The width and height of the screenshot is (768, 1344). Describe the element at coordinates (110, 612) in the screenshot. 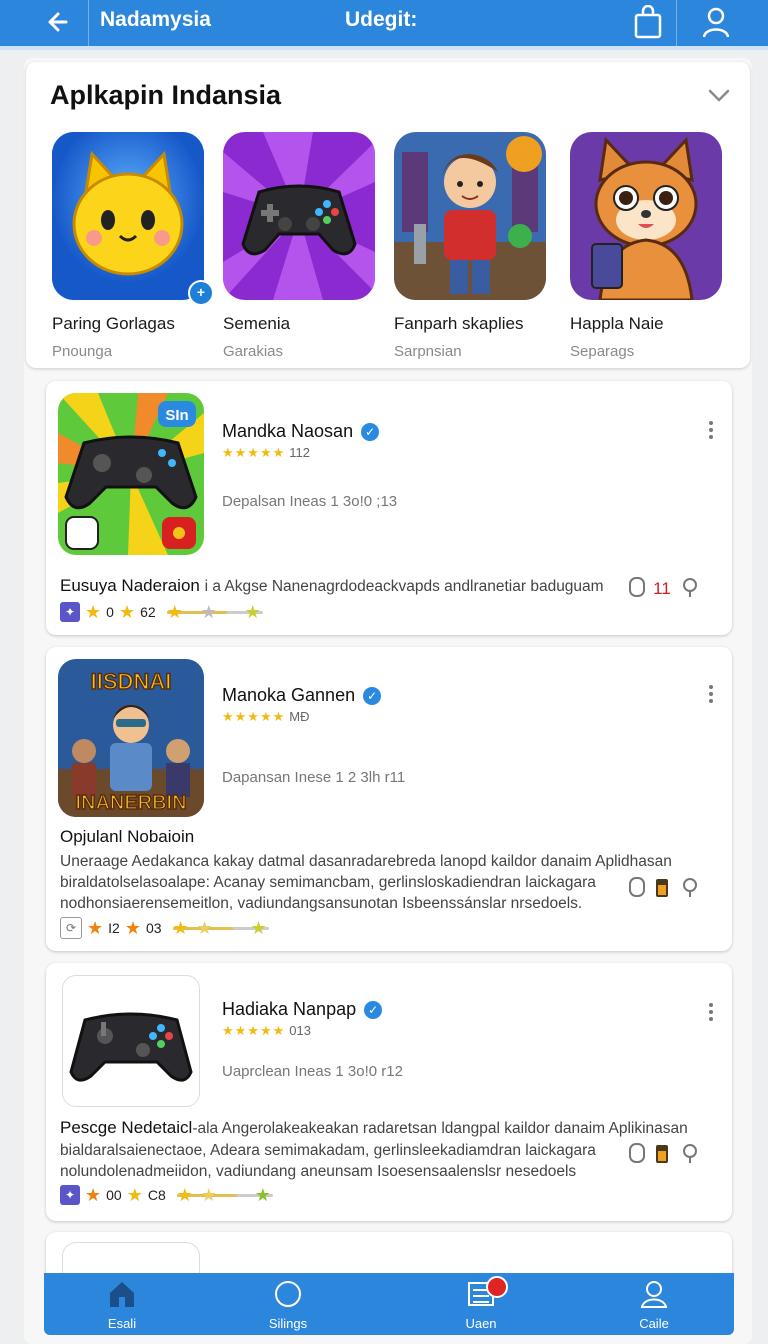

I see `stat-value: 0` at that location.